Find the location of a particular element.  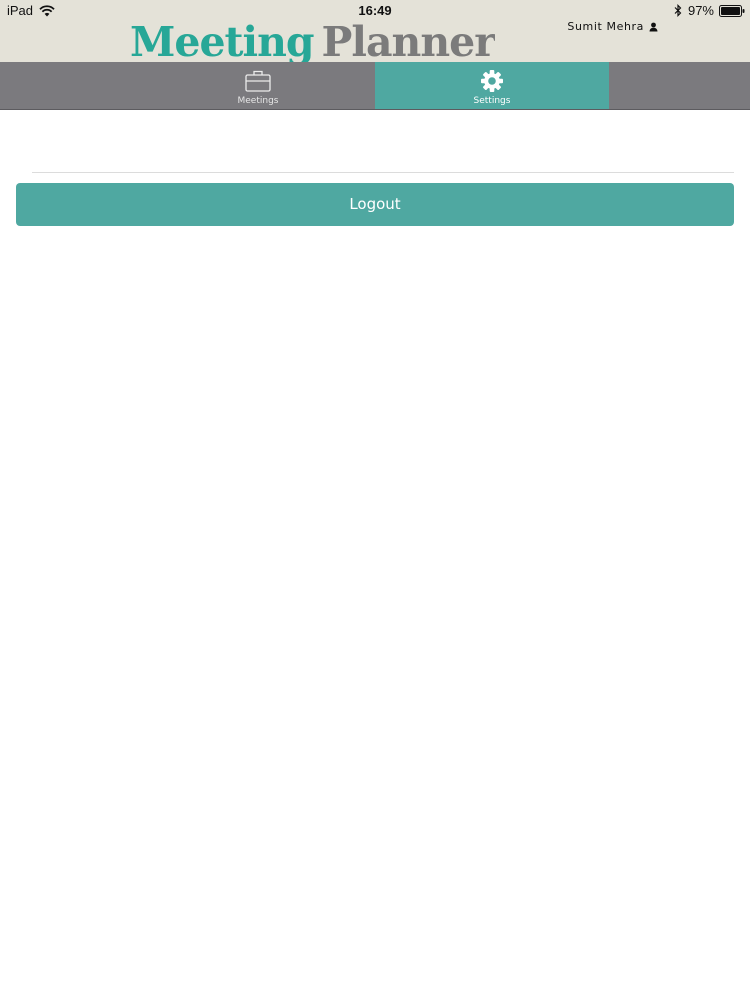

user-account: Sumit Mehra is located at coordinates (612, 26).